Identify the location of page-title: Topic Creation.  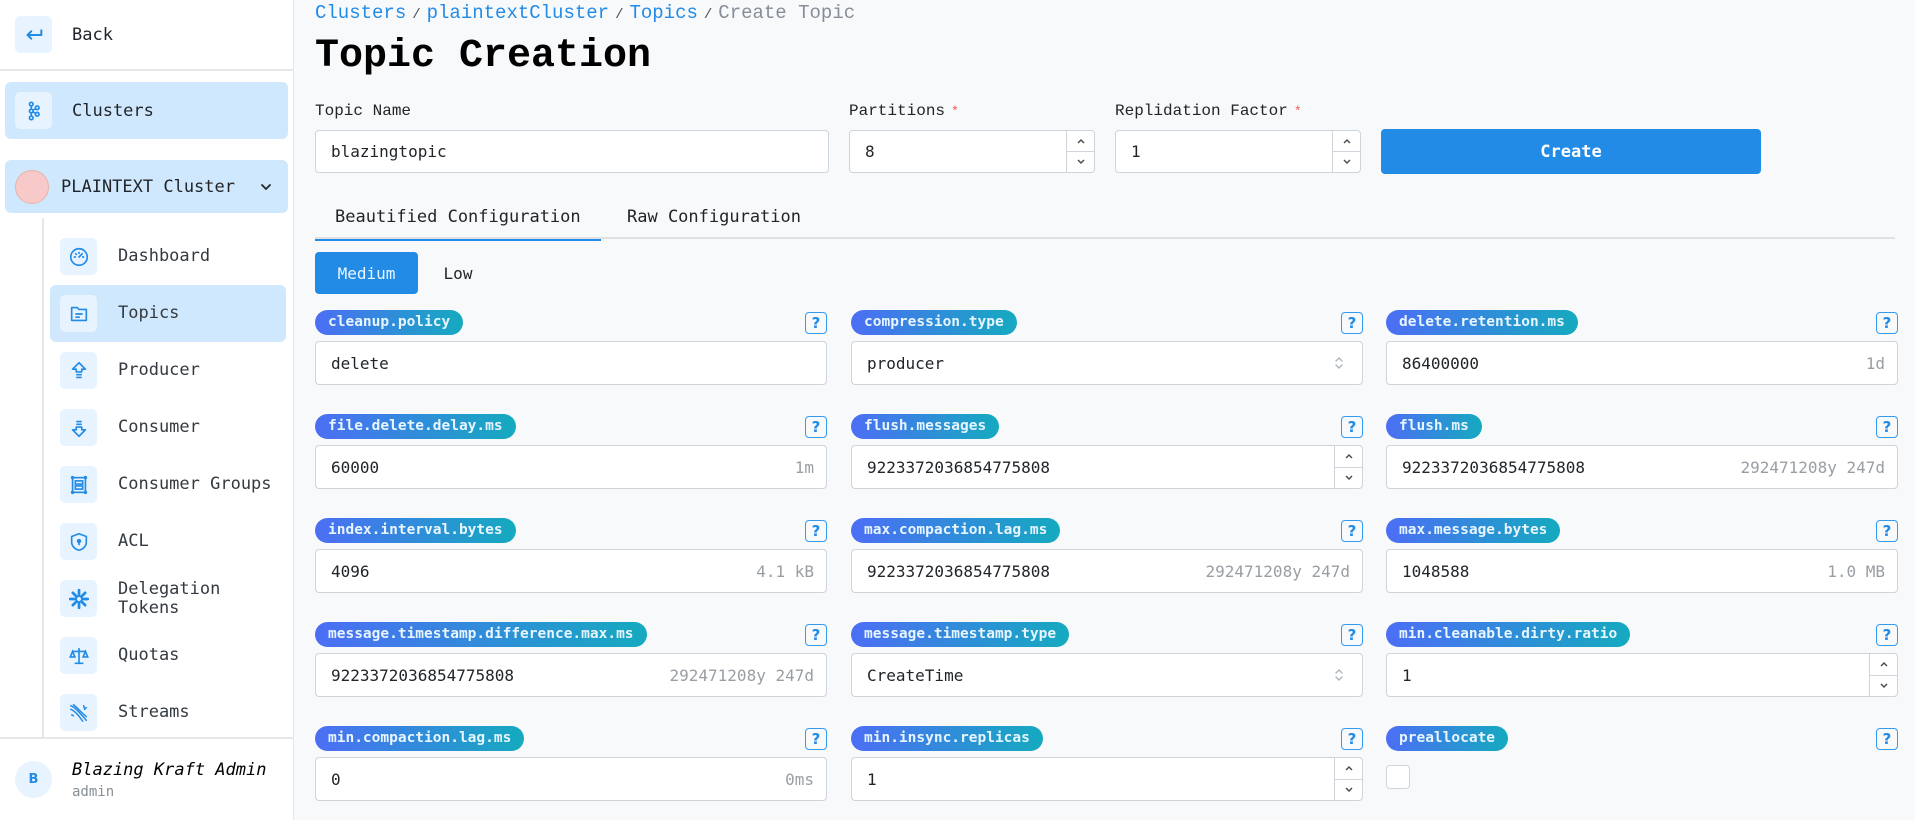
(483, 56).